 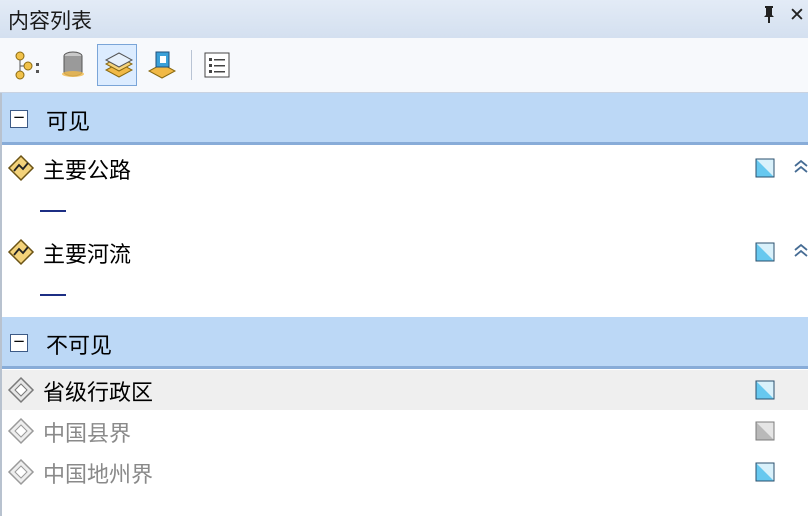 I want to click on options-button, so click(x=216, y=65).